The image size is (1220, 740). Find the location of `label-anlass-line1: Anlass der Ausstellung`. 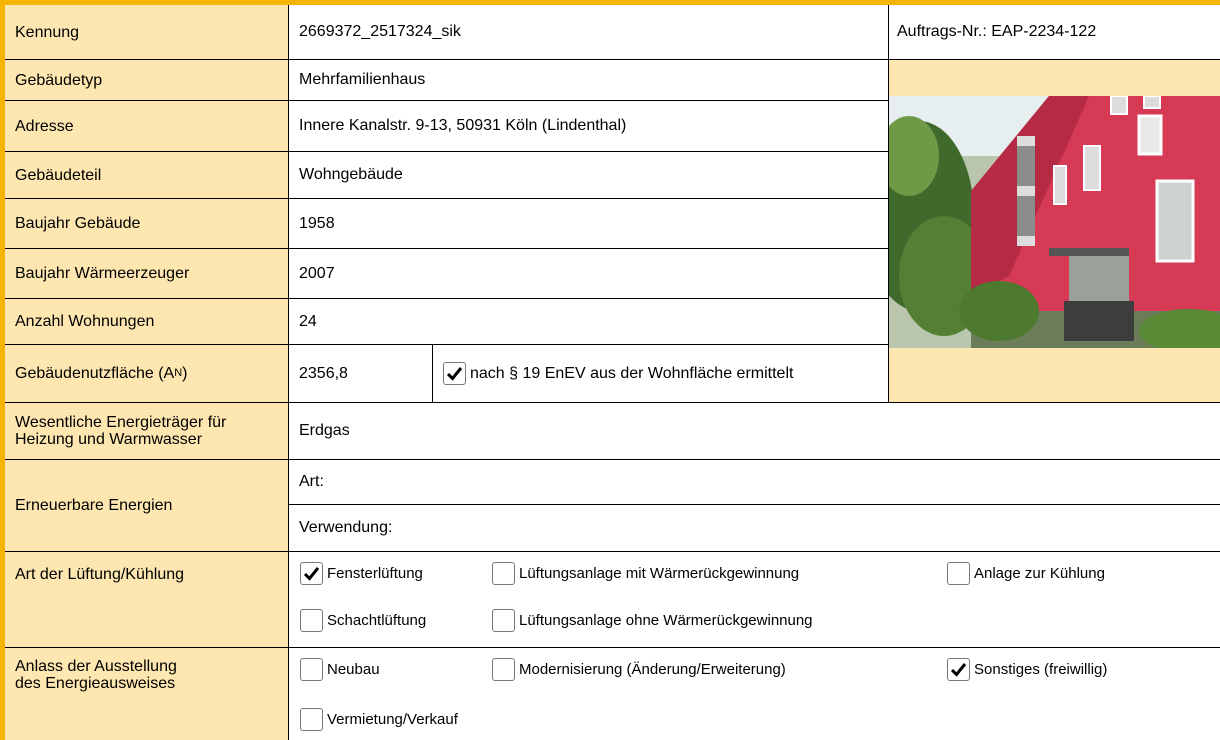

label-anlass-line1: Anlass der Ausstellung is located at coordinates (96, 666).